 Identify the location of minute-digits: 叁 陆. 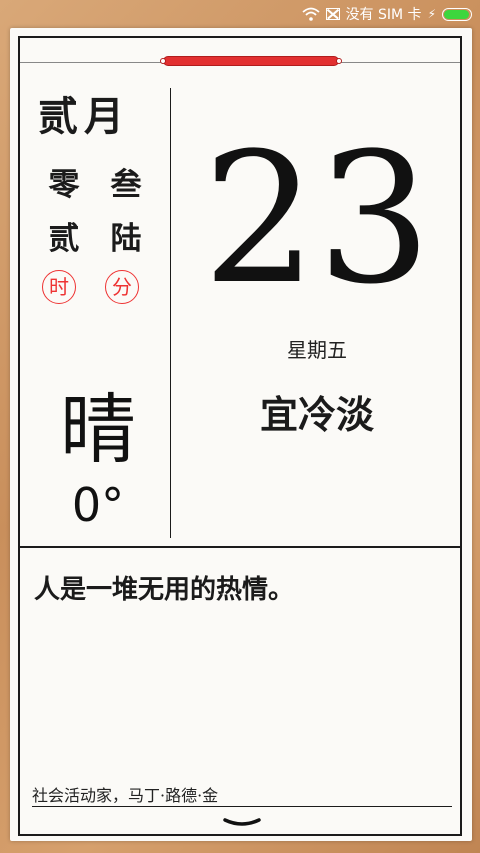
(126, 212).